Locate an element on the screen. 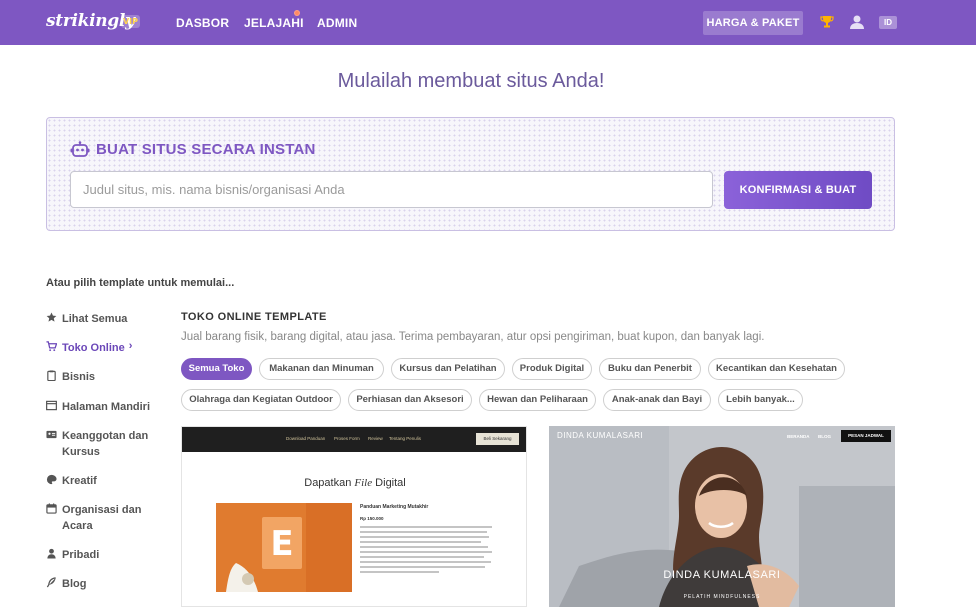 This screenshot has height=607, width=976. sidebar-item-personal: Pribadi is located at coordinates (104, 555).